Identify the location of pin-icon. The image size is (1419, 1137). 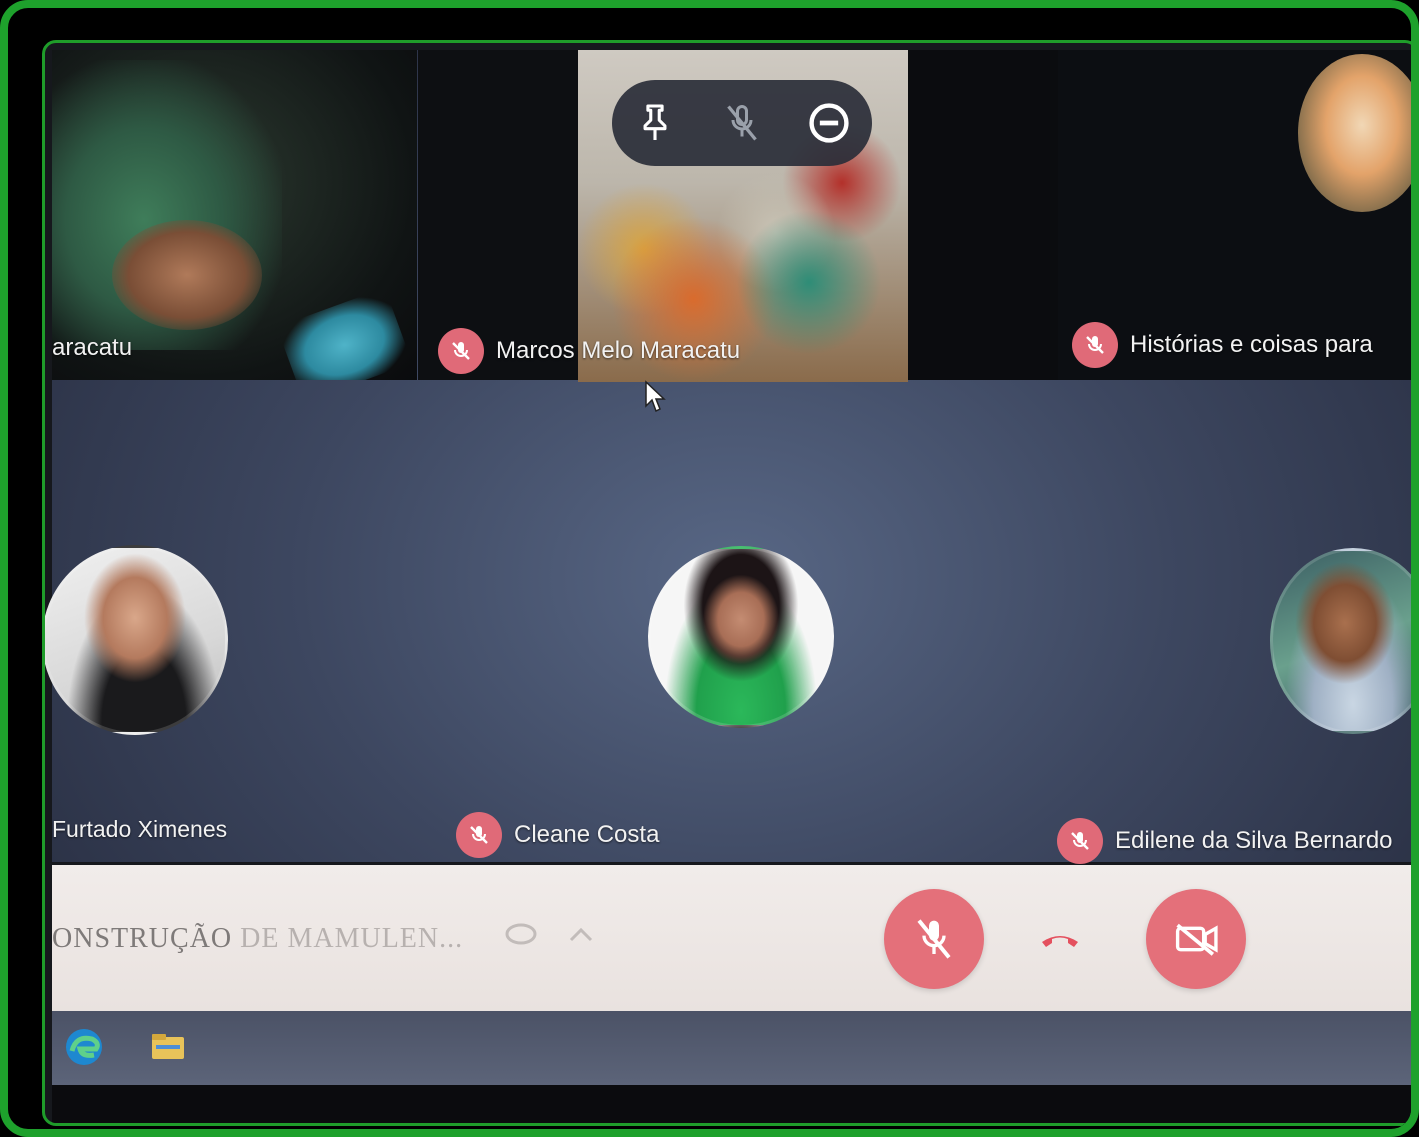
(655, 122).